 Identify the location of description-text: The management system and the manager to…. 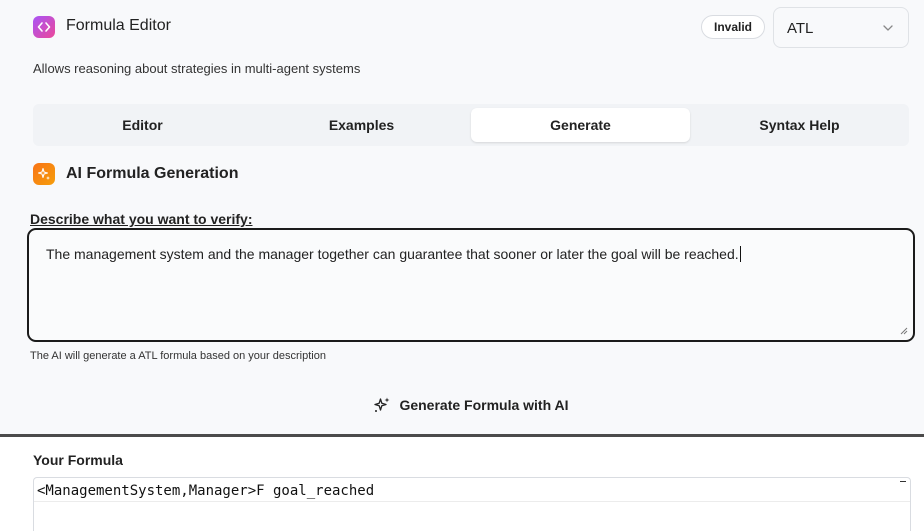
(392, 254).